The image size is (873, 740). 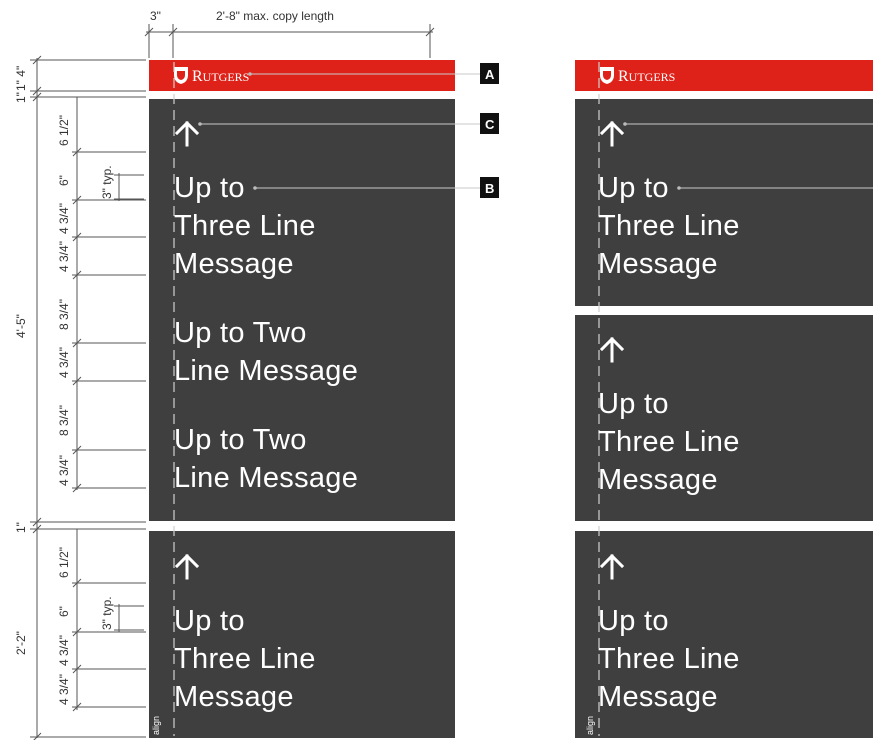 I want to click on callout-c: C, so click(x=489, y=123).